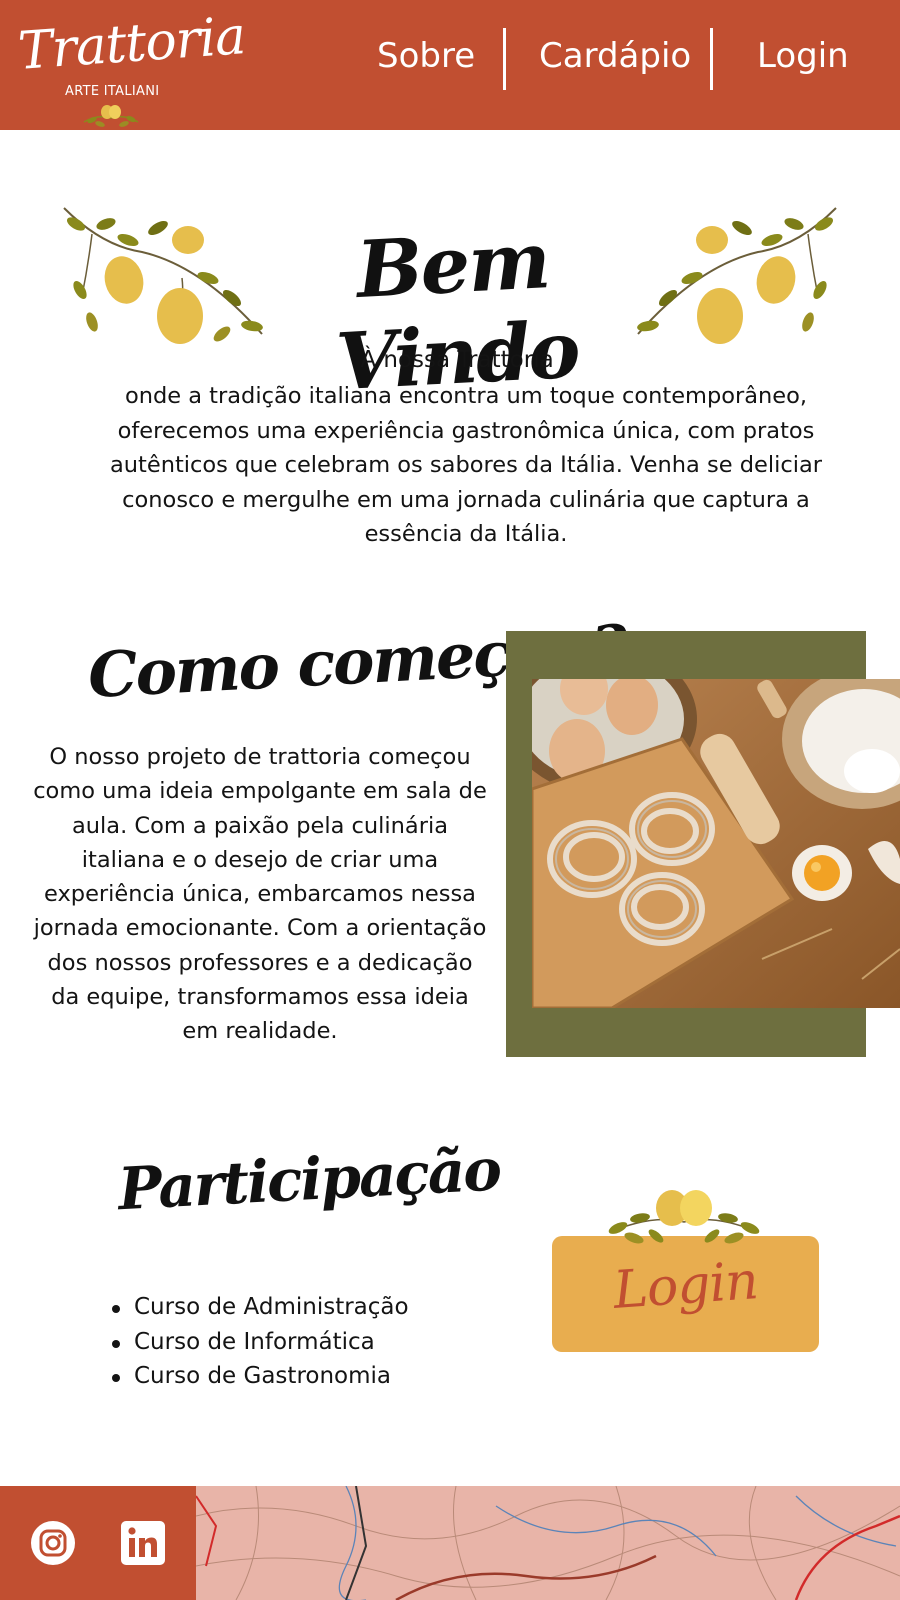 The image size is (900, 1600). I want to click on history-title: Como começou?, so click(357, 662).